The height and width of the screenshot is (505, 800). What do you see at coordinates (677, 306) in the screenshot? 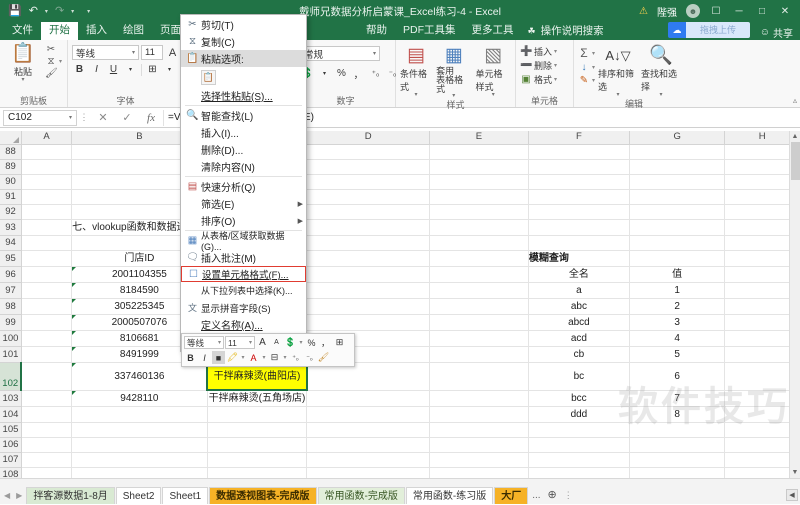
I see `lookup-cell-value: 2` at bounding box center [677, 306].